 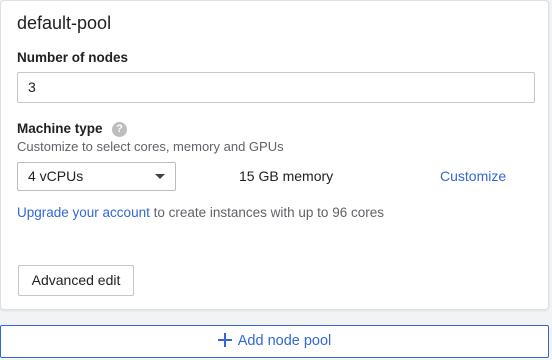 I want to click on help-icon: ?, so click(x=119, y=129).